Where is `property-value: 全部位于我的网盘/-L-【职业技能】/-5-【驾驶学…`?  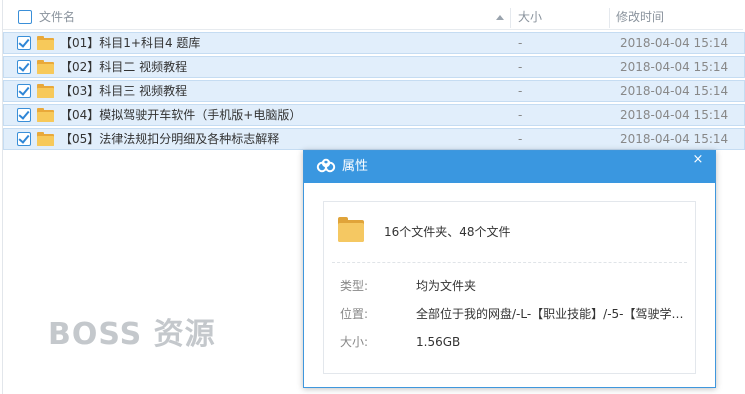
property-value: 全部位于我的网盘/-L-【职业技能】/-5-【驾驶学… is located at coordinates (550, 314).